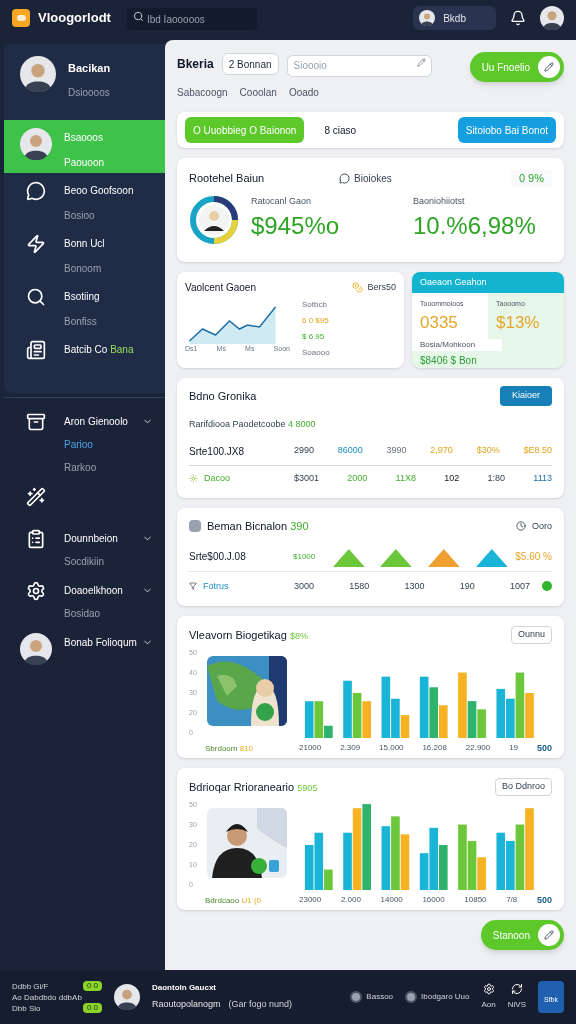 The height and width of the screenshot is (1024, 576). I want to click on filter-button: Ounnu, so click(531, 635).